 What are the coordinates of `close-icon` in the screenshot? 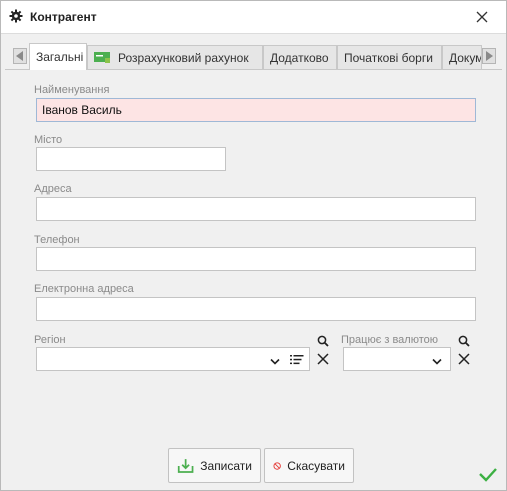 It's located at (482, 17).